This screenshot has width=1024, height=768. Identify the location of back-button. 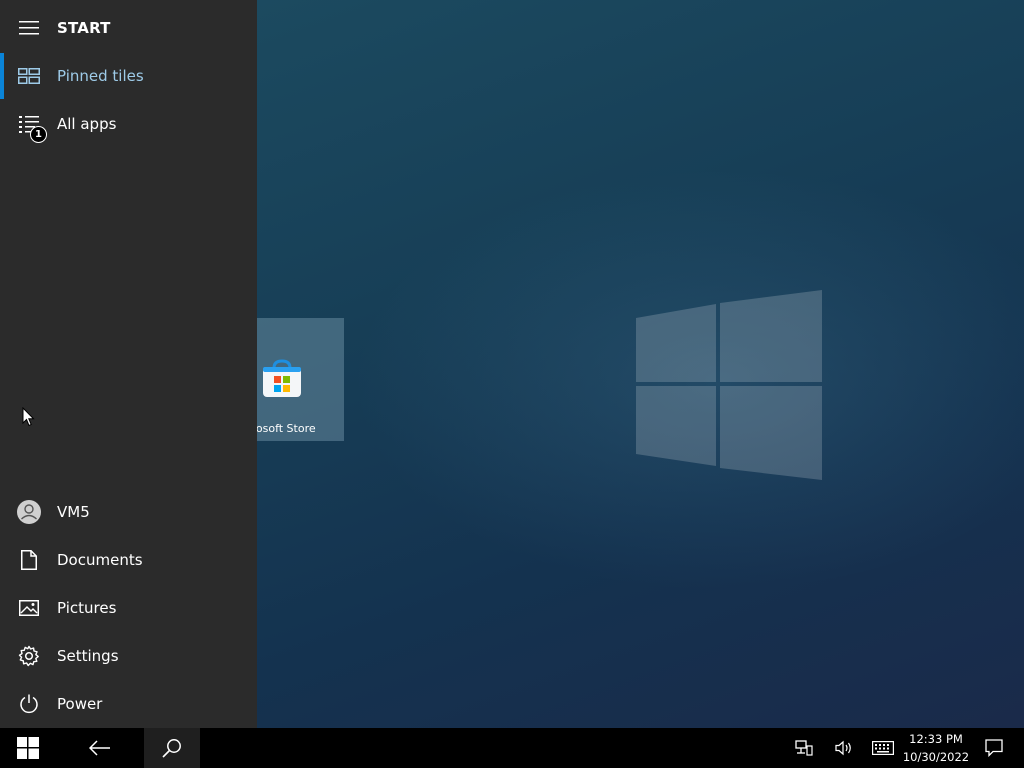
(100, 748).